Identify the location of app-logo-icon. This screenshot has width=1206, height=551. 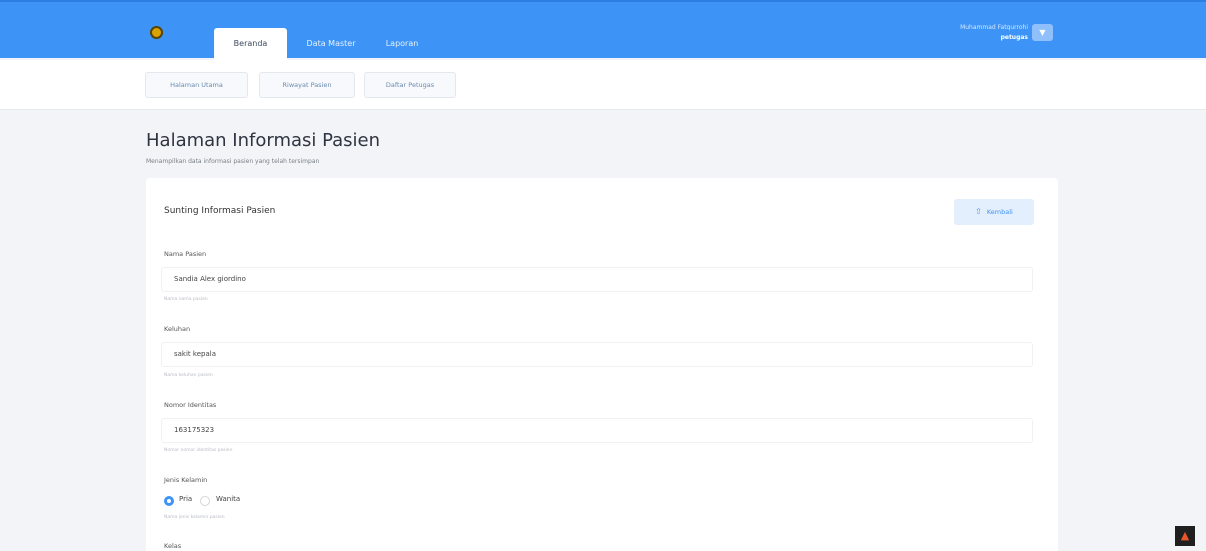
(156, 32).